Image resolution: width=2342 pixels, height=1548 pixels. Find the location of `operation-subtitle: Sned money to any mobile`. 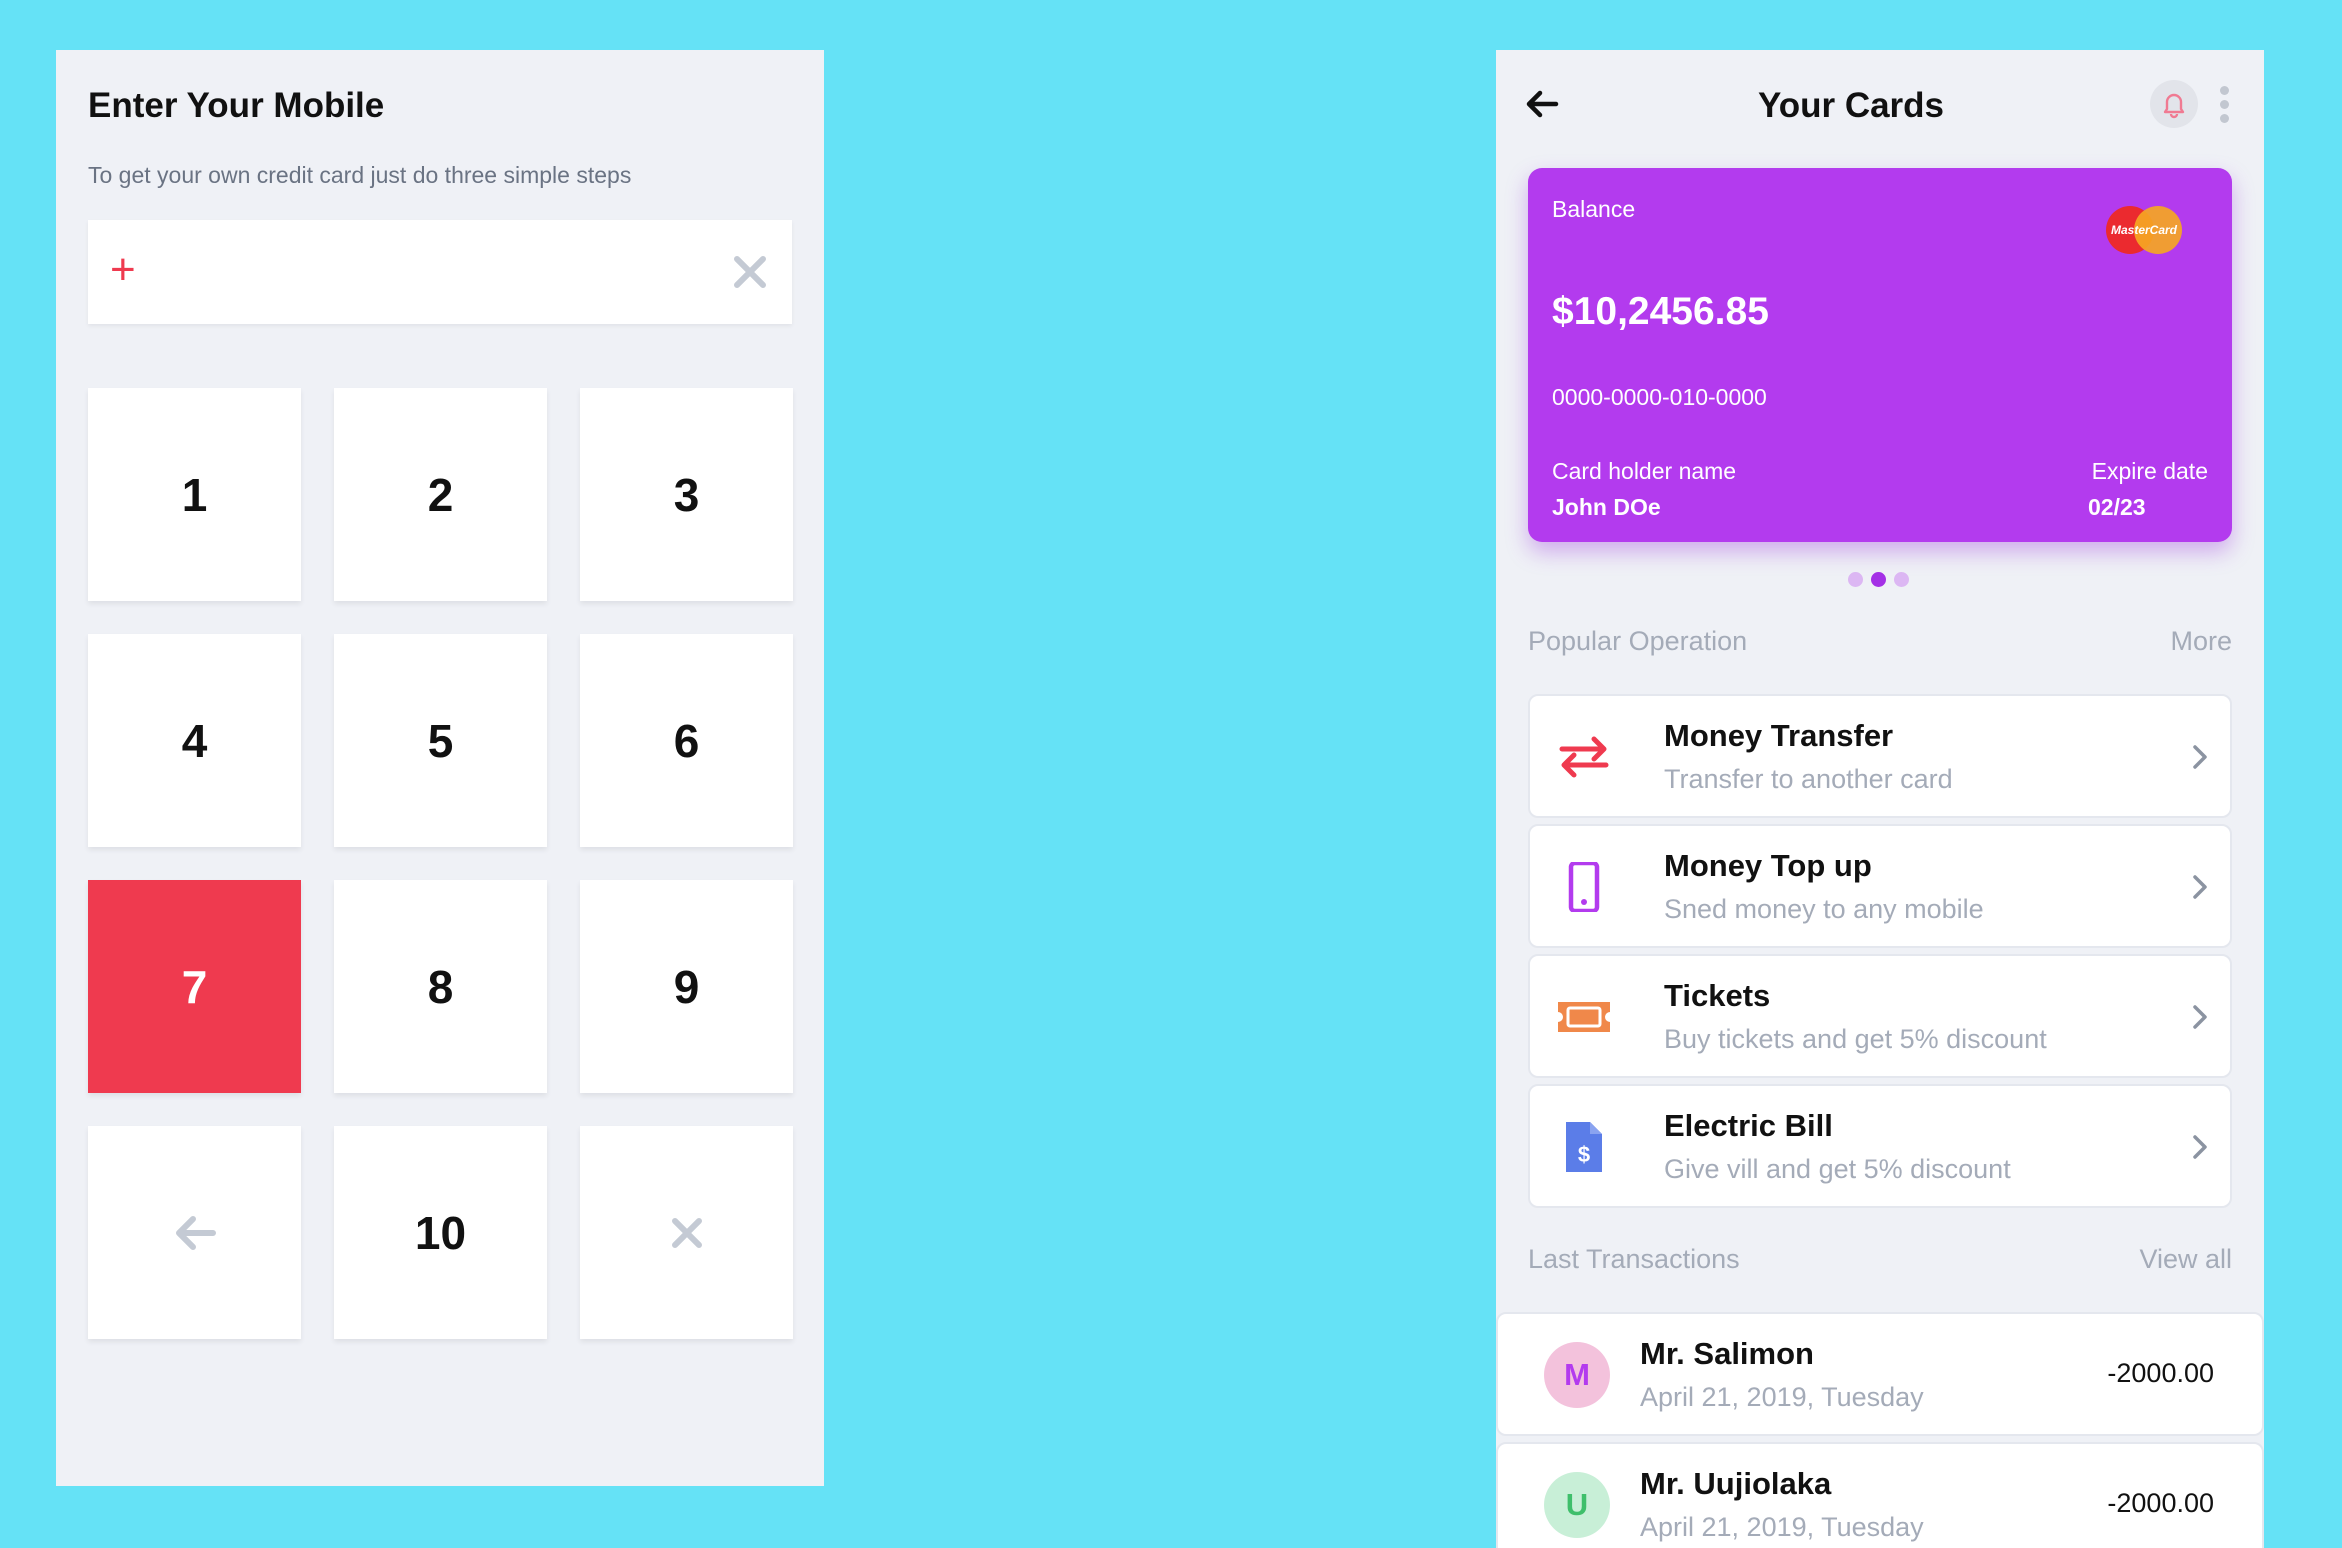

operation-subtitle: Sned money to any mobile is located at coordinates (1824, 909).